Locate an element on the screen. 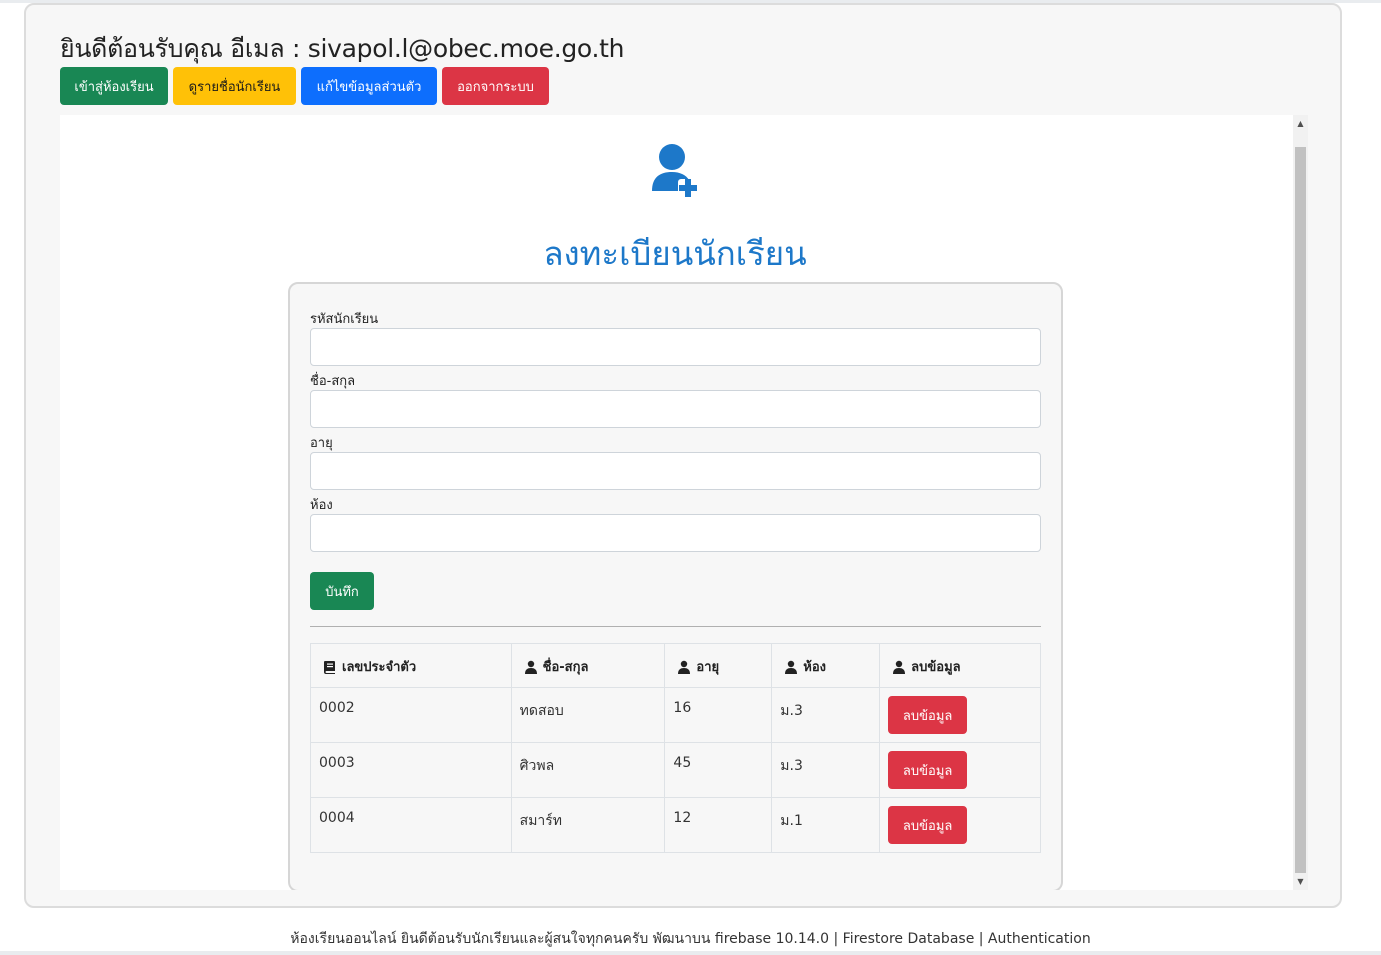 Image resolution: width=1381 pixels, height=955 pixels. table-row: 0004 สมาร์ท 12 ม.1 ลบข้อมูล is located at coordinates (675, 825).